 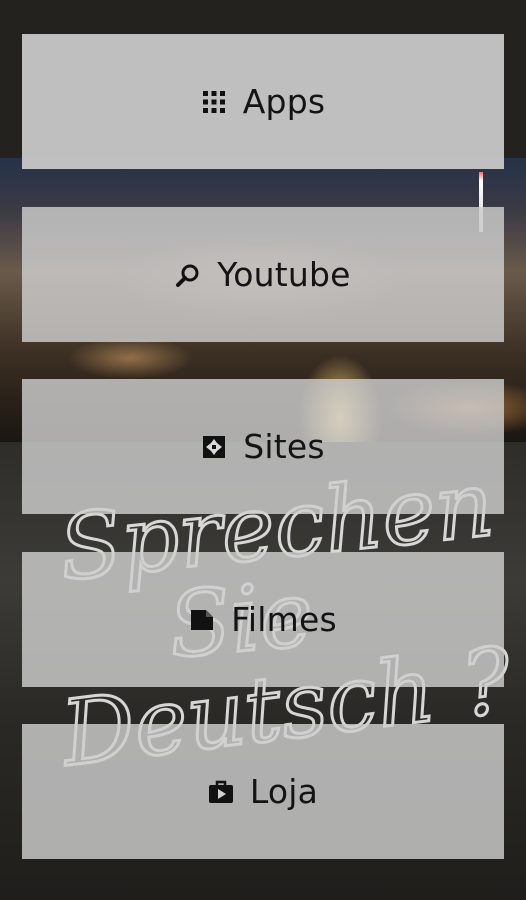 I want to click on menu-item-apps: Apps, so click(x=263, y=101).